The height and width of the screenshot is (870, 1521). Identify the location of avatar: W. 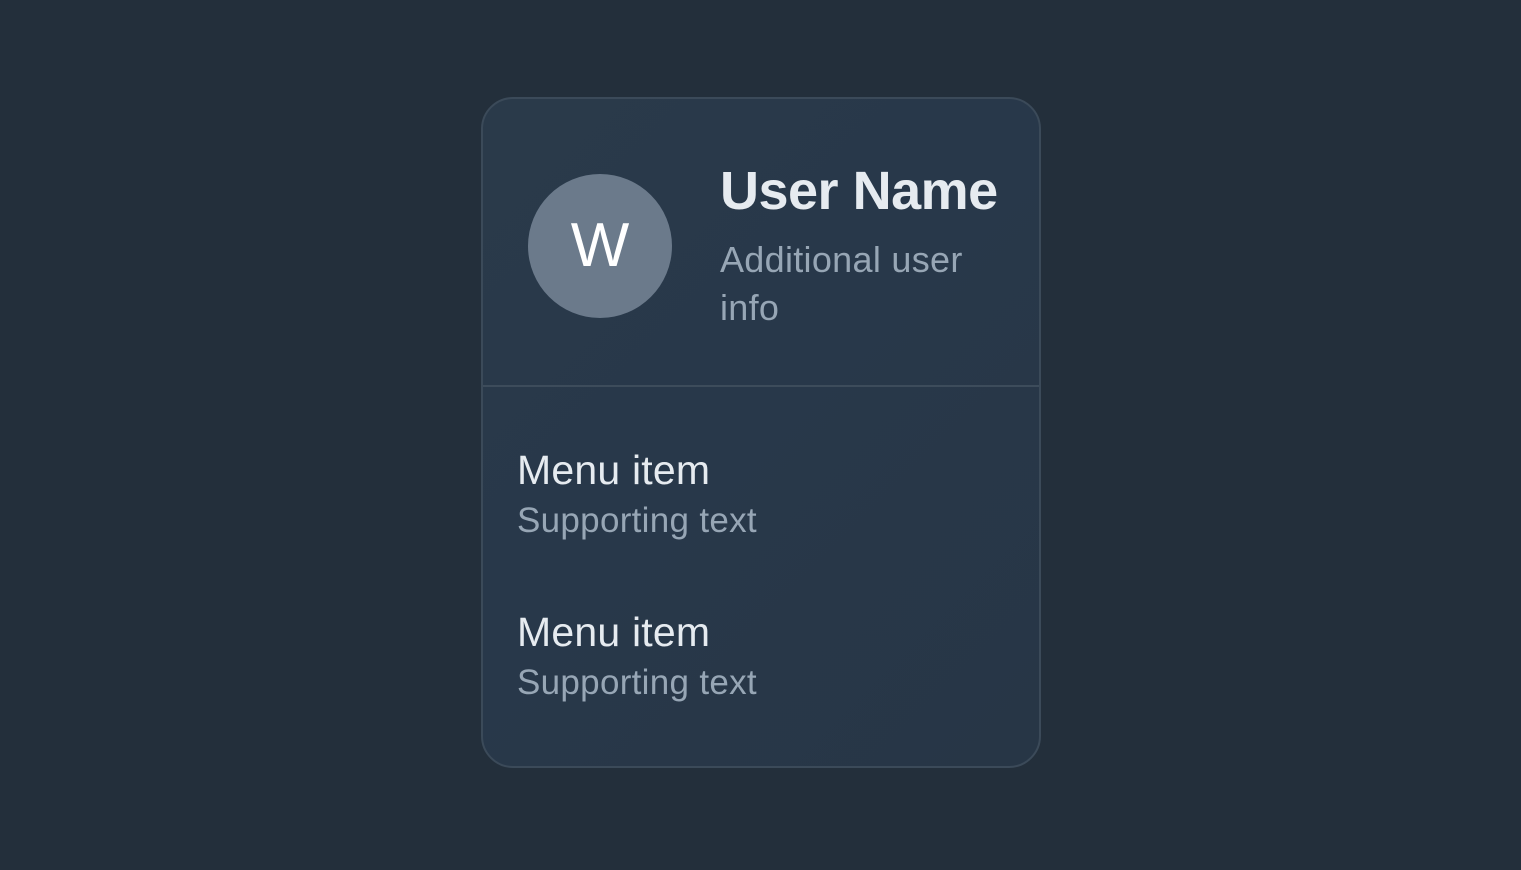
(600, 246).